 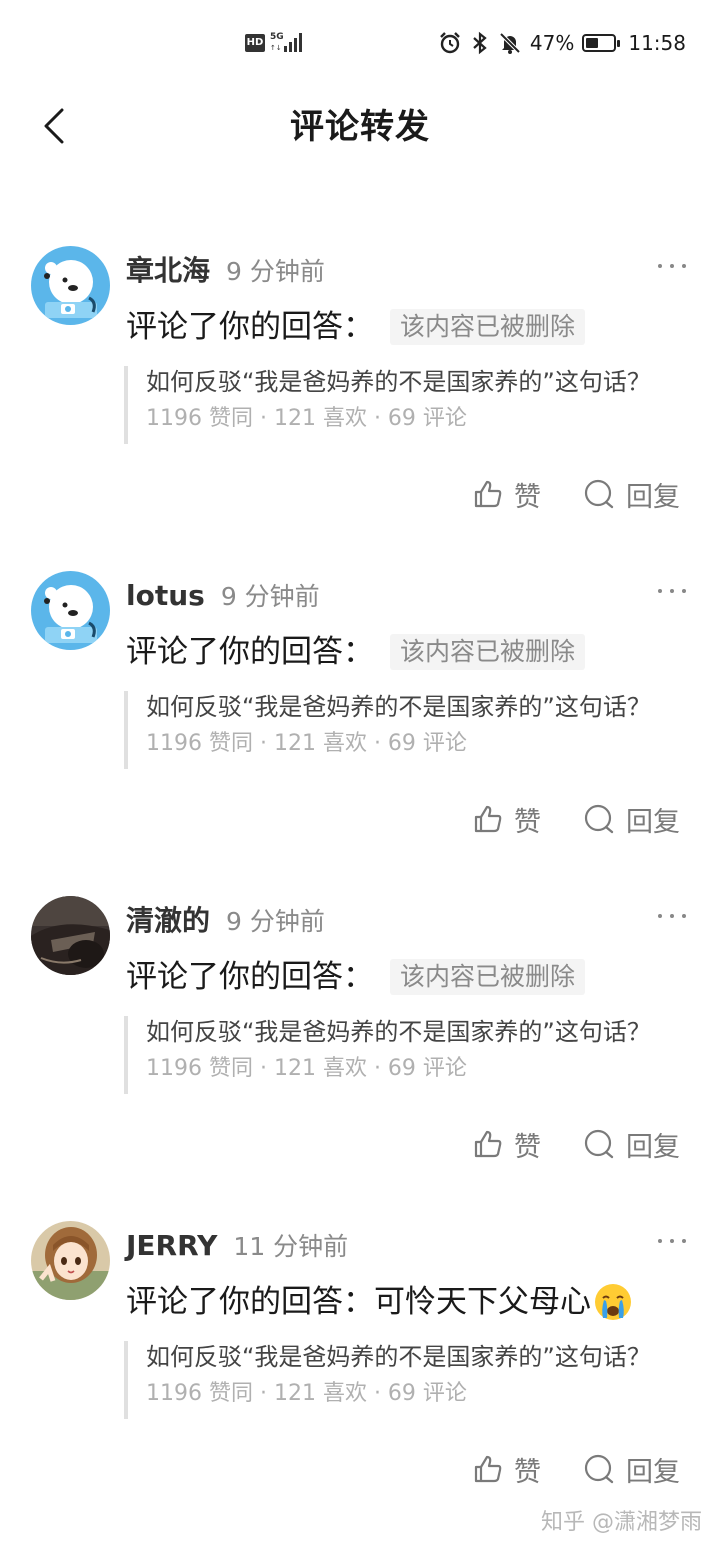 What do you see at coordinates (613, 1302) in the screenshot?
I see `crying-face-icon` at bounding box center [613, 1302].